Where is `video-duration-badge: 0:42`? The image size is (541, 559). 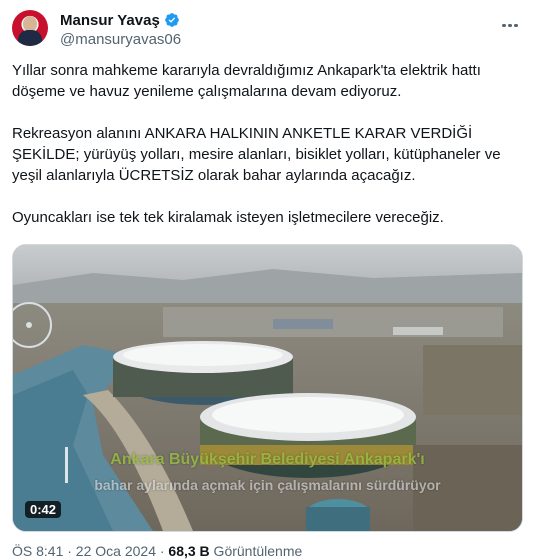
video-duration-badge: 0:42 is located at coordinates (43, 509).